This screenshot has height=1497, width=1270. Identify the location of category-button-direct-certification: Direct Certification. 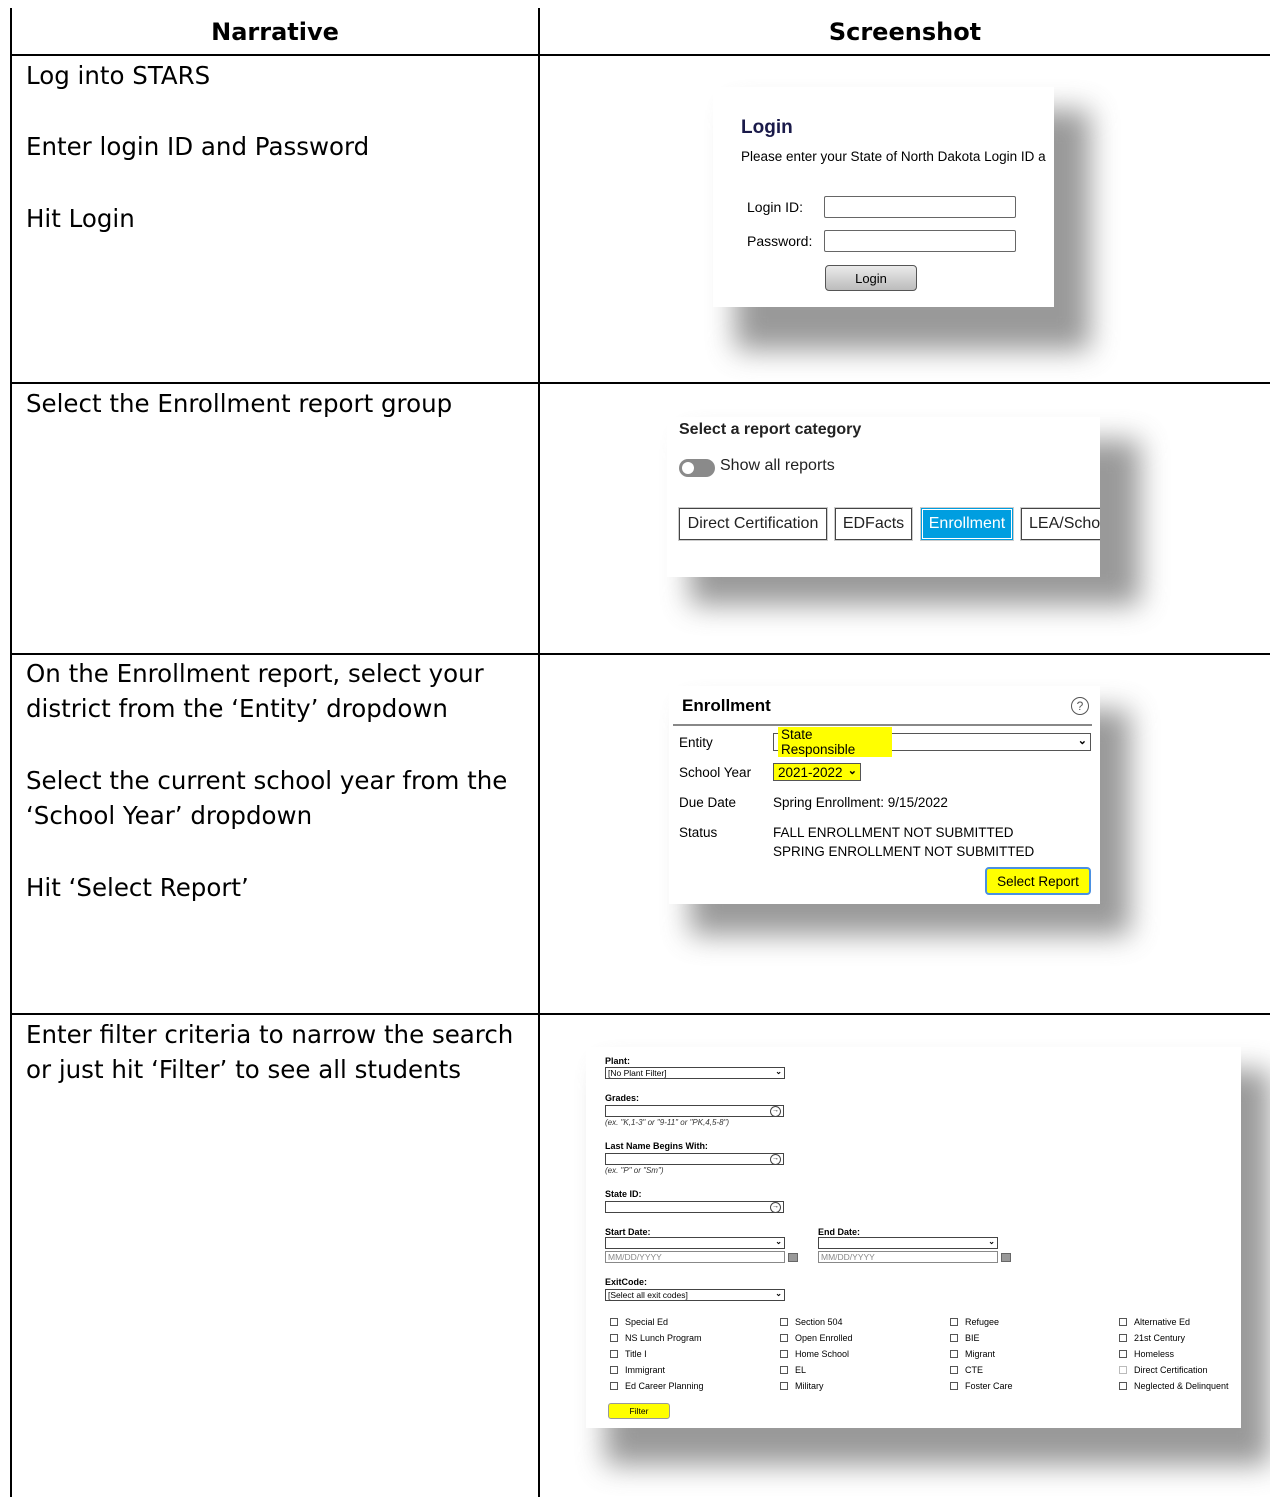
(753, 524).